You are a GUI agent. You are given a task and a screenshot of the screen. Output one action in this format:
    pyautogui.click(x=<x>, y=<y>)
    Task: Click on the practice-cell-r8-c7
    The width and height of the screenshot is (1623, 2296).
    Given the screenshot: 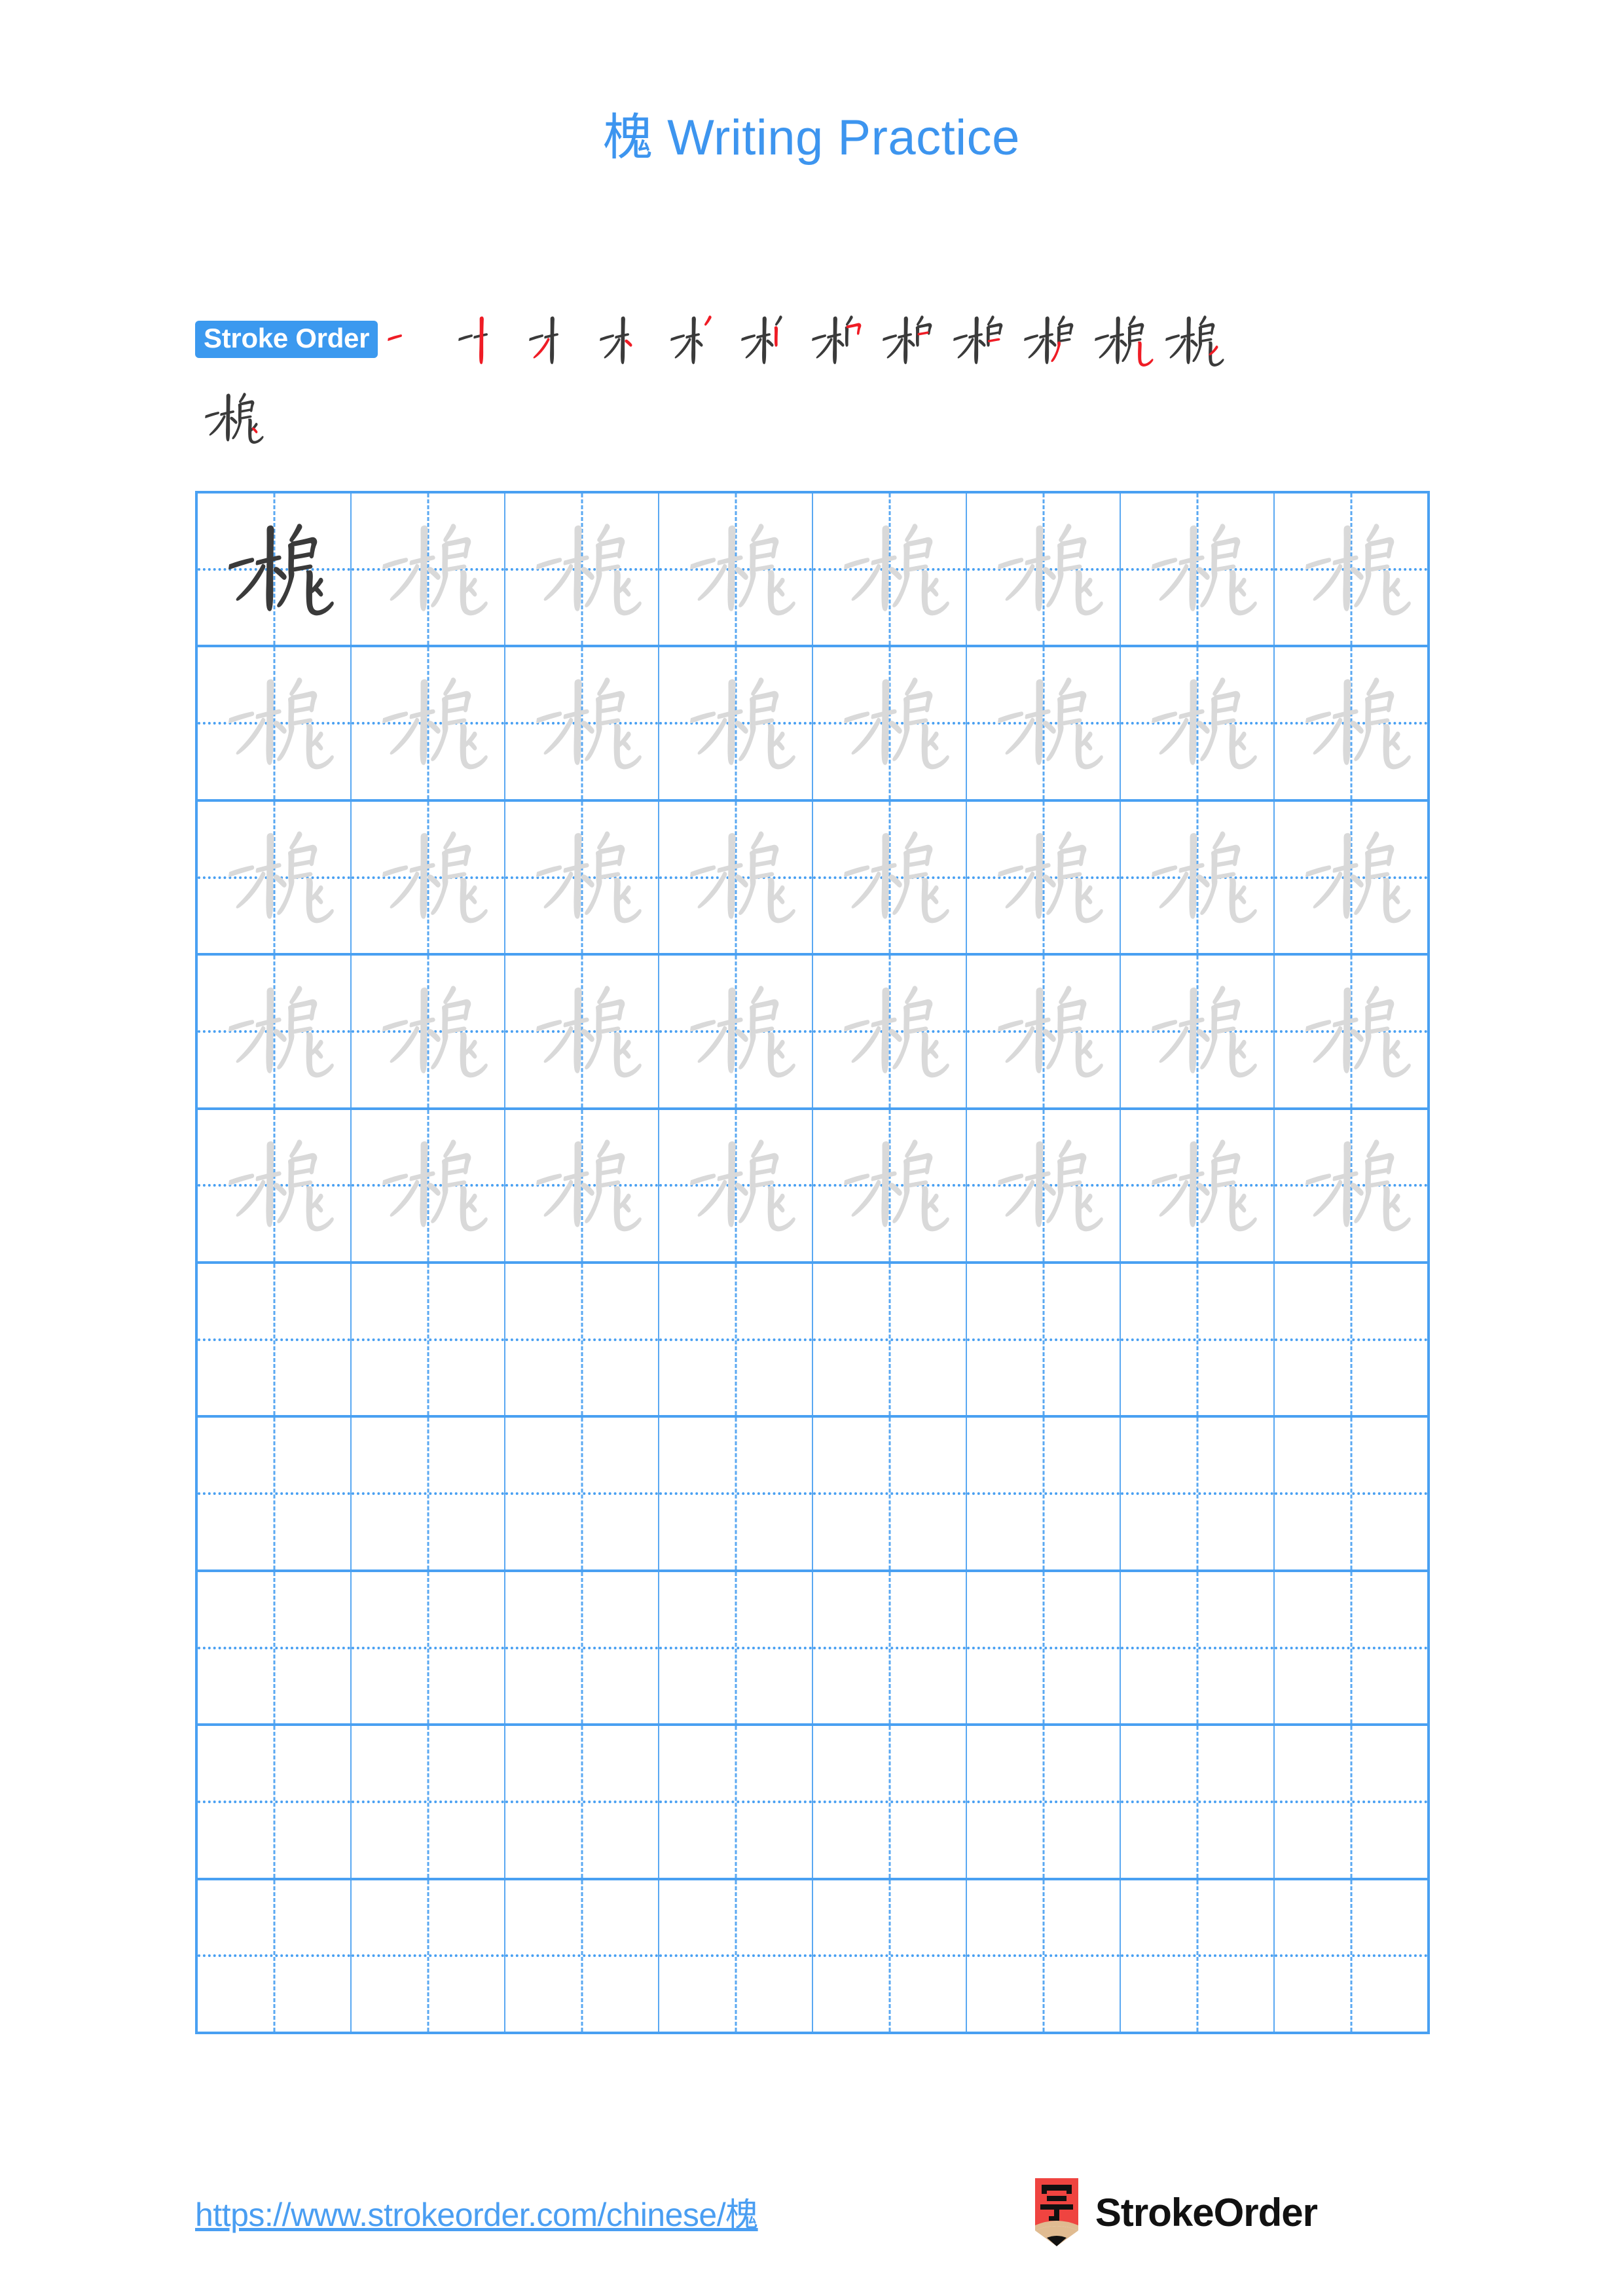 What is the action you would take?
    pyautogui.click(x=1198, y=1647)
    